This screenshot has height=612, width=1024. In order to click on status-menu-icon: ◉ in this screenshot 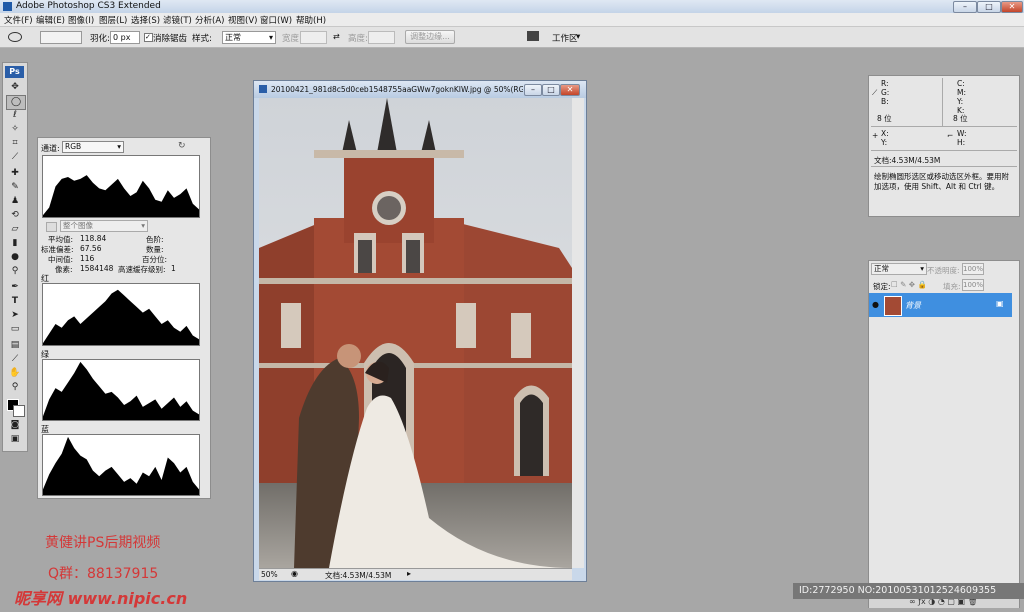, I will do `click(294, 573)`.